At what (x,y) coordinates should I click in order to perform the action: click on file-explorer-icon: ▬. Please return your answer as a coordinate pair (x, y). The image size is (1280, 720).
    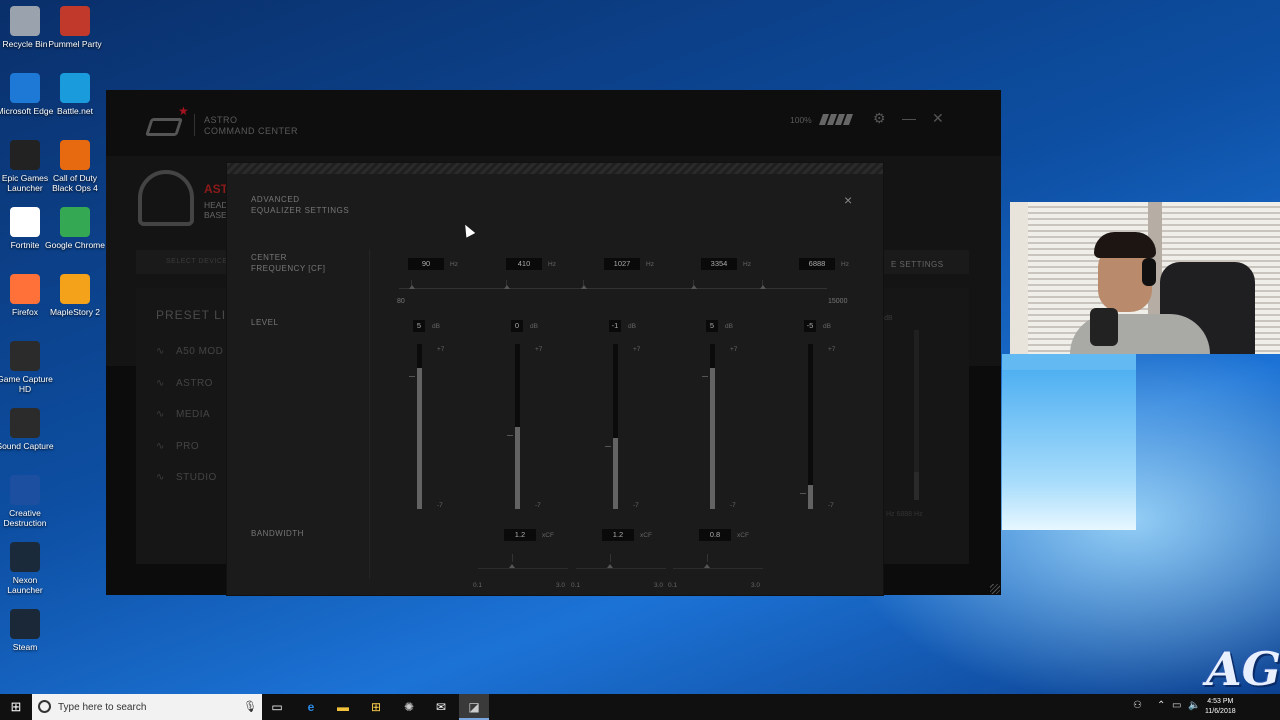
    Looking at the image, I should click on (343, 707).